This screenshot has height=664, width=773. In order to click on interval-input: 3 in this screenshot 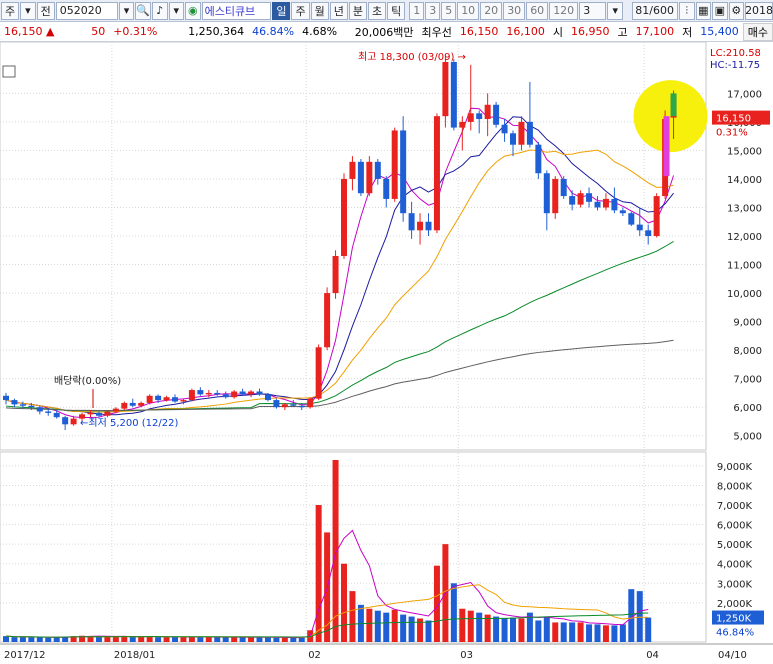, I will do `click(593, 10)`.